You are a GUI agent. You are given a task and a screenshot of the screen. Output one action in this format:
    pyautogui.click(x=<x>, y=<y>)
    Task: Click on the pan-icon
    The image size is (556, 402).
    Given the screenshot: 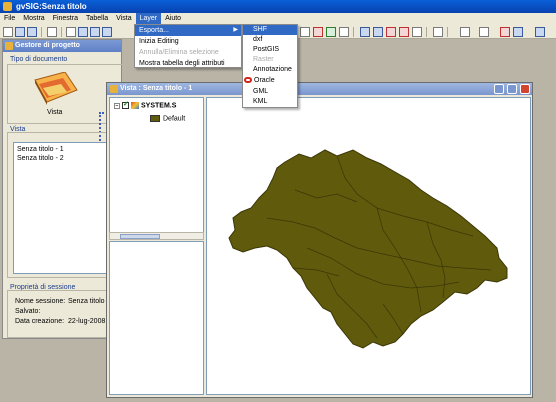 What is the action you would take?
    pyautogui.click(x=71, y=32)
    